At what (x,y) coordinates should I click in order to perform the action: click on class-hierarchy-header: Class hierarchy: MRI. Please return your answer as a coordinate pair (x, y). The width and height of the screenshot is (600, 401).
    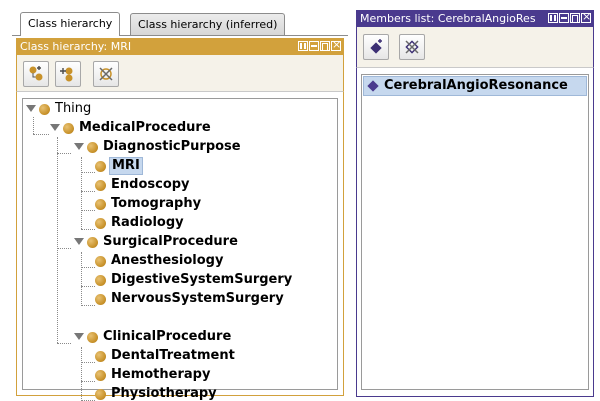
    Looking at the image, I should click on (180, 46).